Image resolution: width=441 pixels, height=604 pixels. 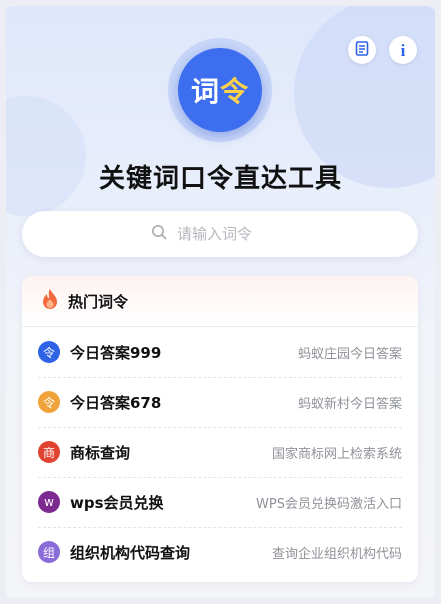 I want to click on logo-char-accent: 令, so click(x=235, y=91).